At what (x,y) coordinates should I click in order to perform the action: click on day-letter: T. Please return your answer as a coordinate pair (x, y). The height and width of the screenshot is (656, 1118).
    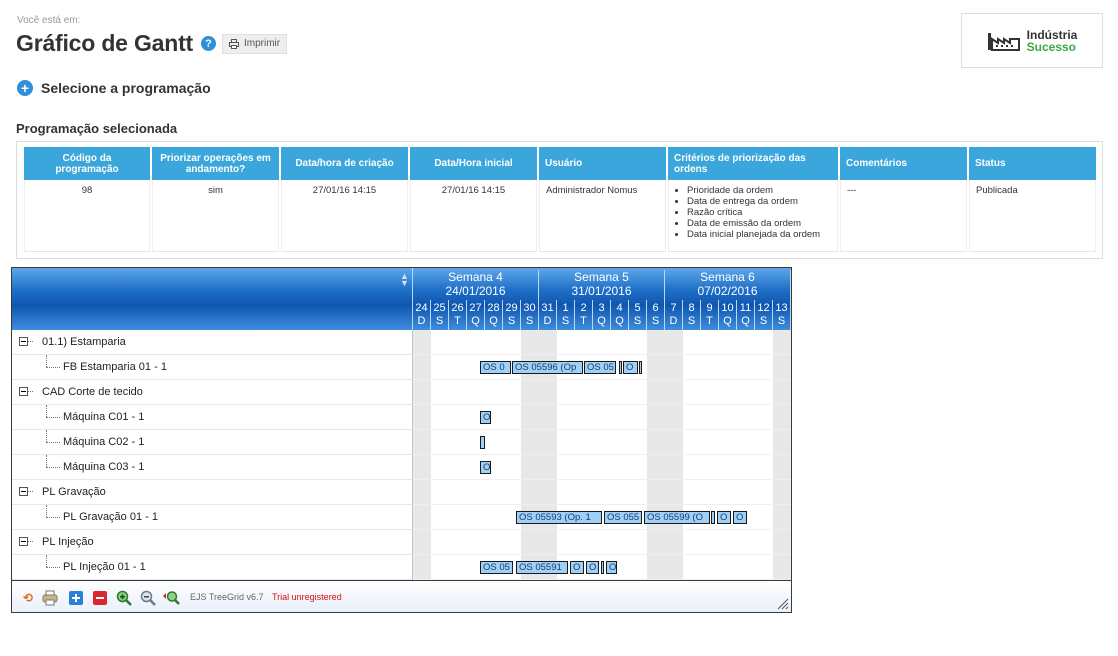
    Looking at the image, I should click on (709, 321).